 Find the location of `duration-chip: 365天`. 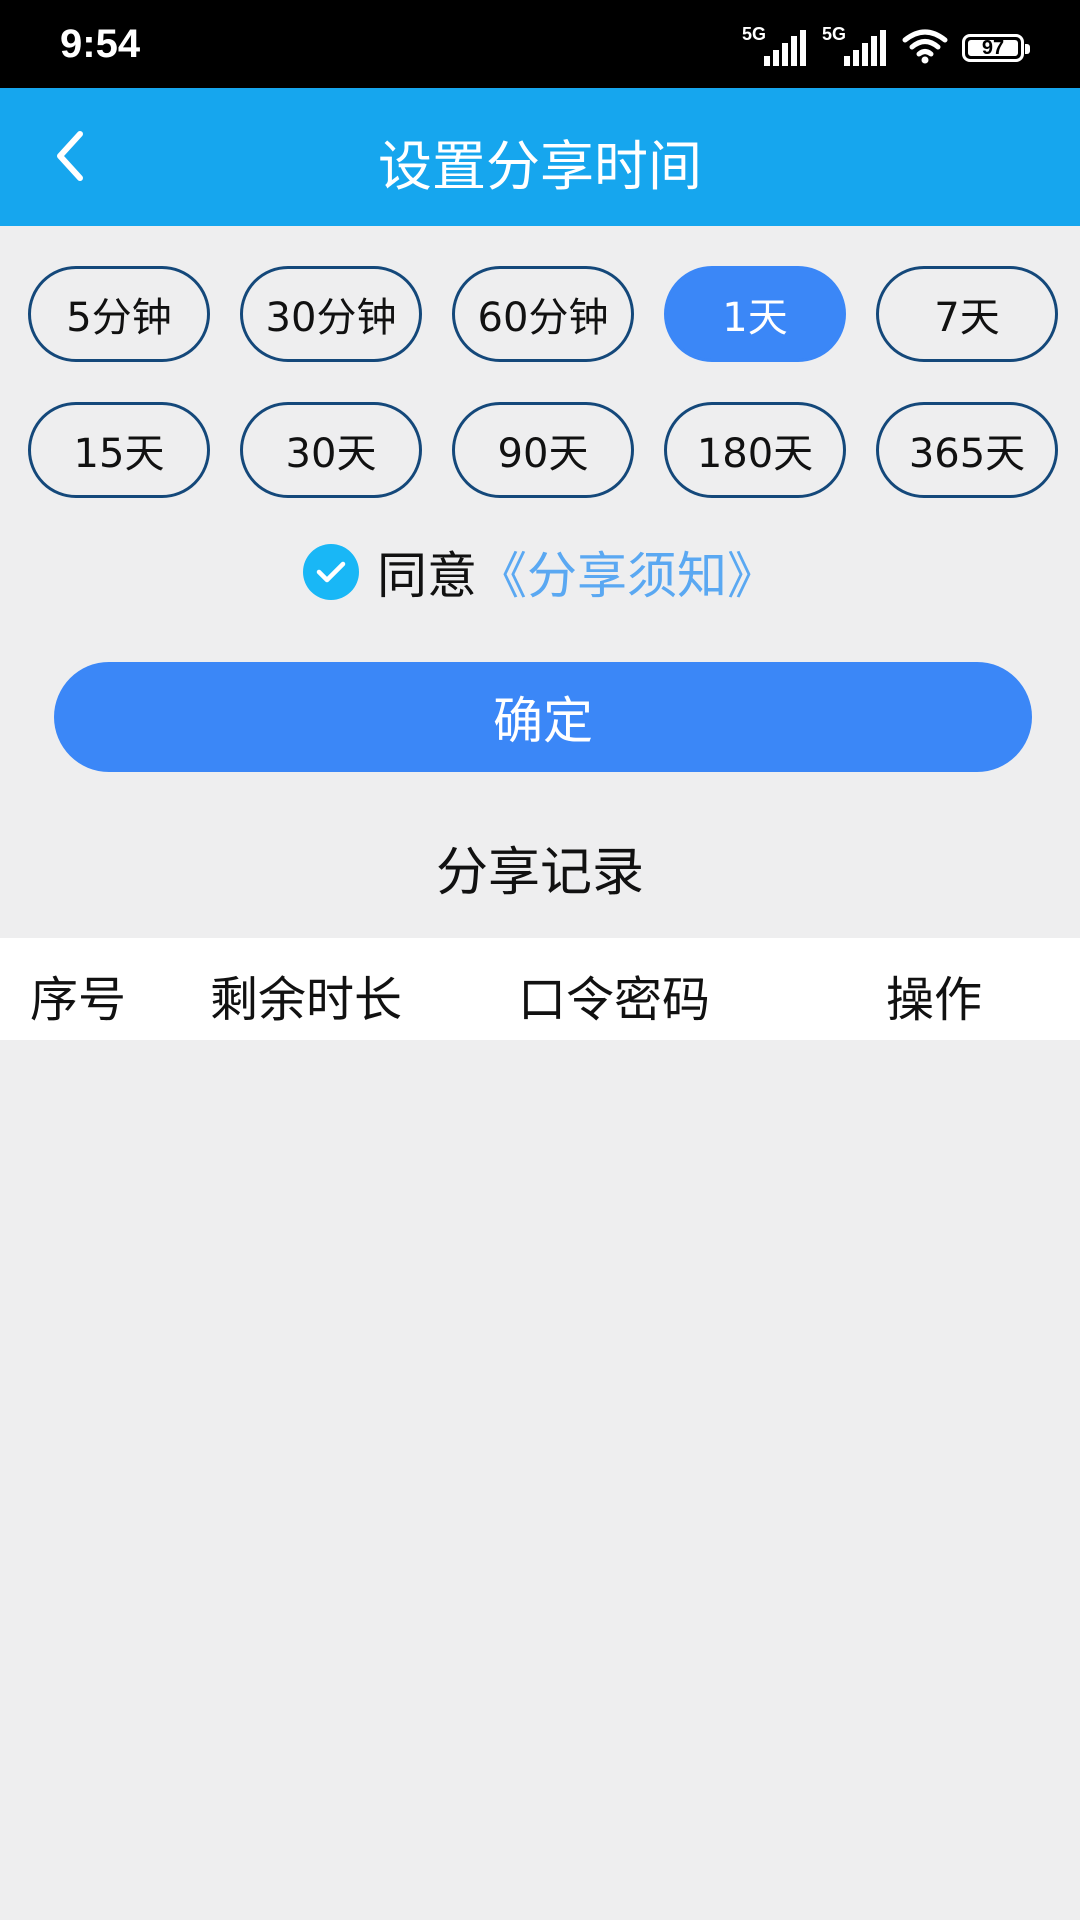

duration-chip: 365天 is located at coordinates (967, 450).